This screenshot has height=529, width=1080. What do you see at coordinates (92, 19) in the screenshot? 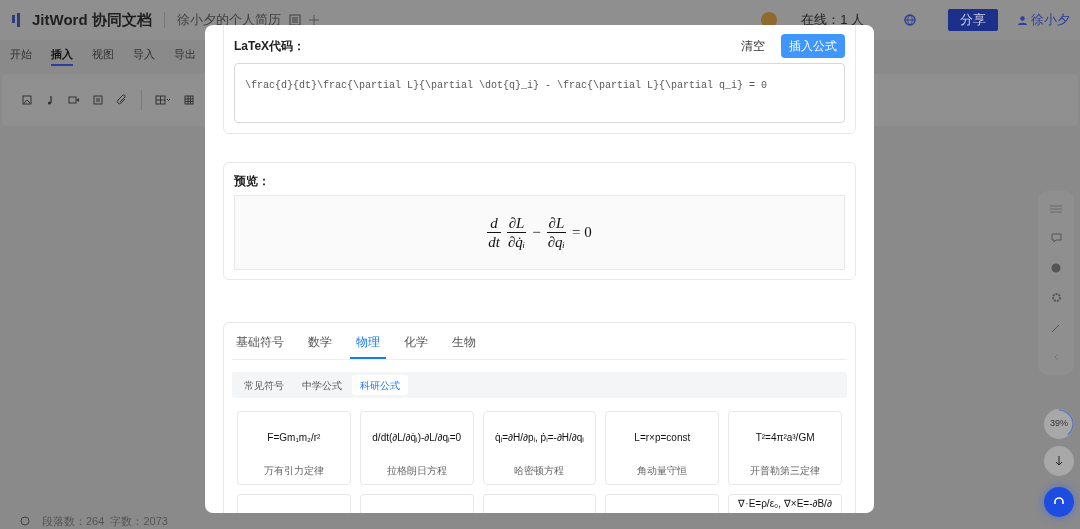
I see `app-name: JitWord 协同文档` at bounding box center [92, 19].